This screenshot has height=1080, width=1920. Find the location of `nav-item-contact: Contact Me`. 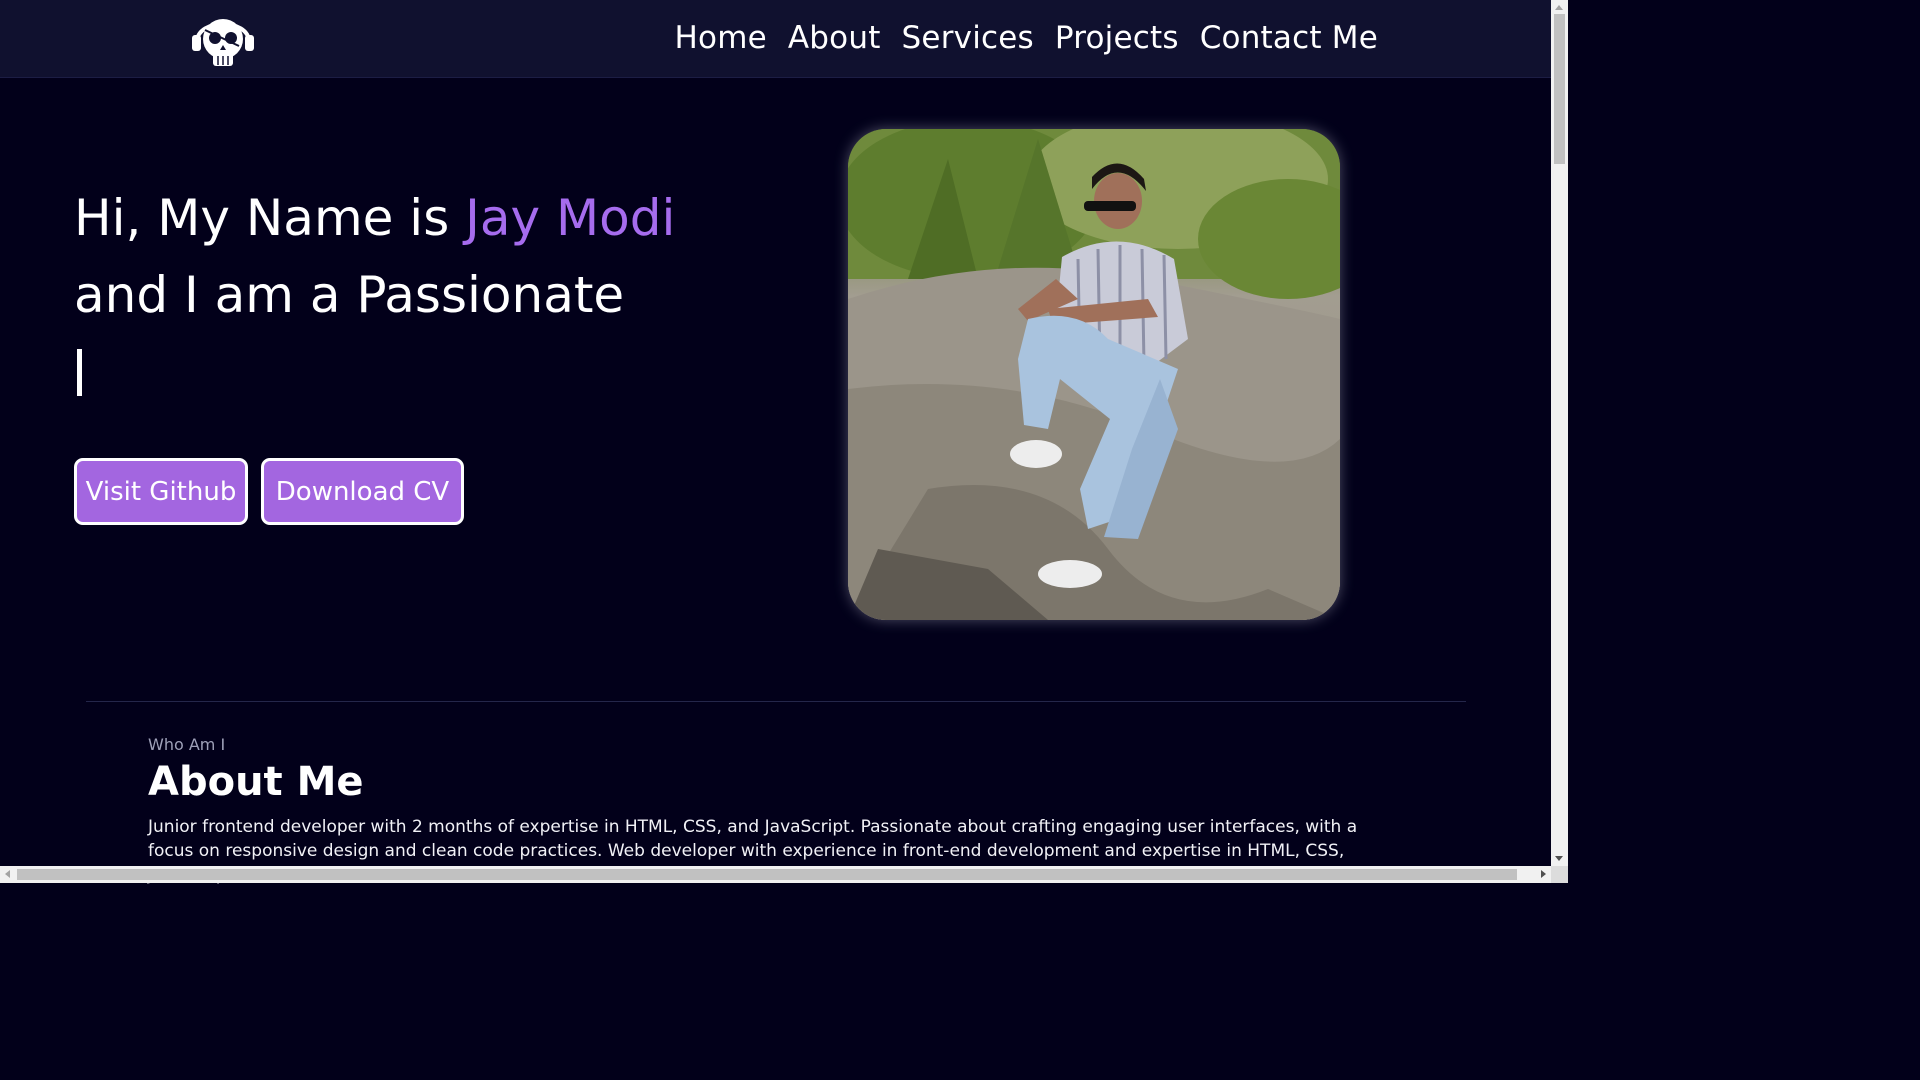

nav-item-contact: Contact Me is located at coordinates (1289, 38).